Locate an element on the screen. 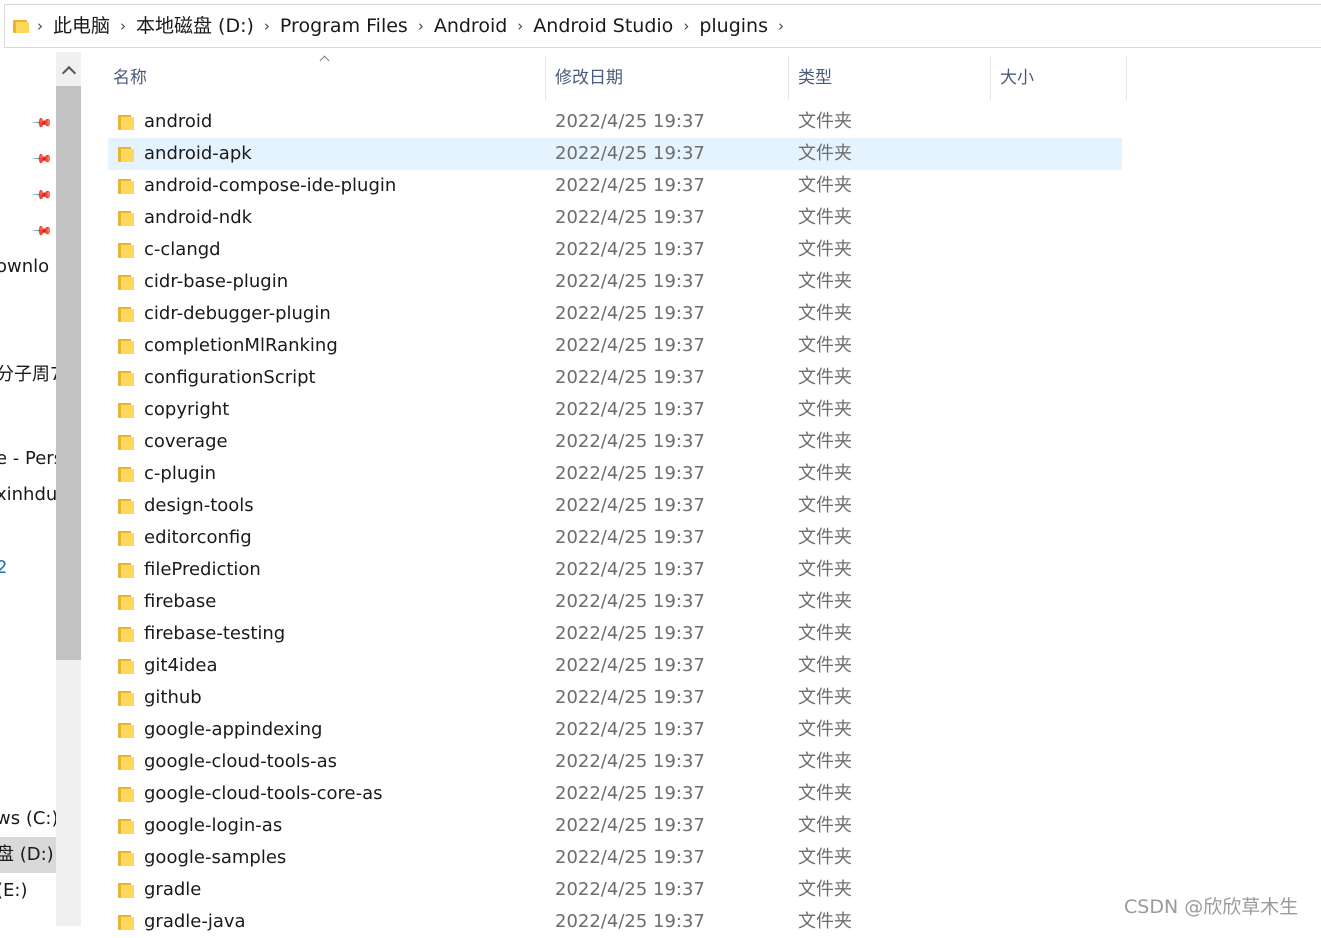 The height and width of the screenshot is (938, 1321). file-row: cidr-debugger-plugin 2022/4/25 19:37 文件夹 is located at coordinates (615, 314).